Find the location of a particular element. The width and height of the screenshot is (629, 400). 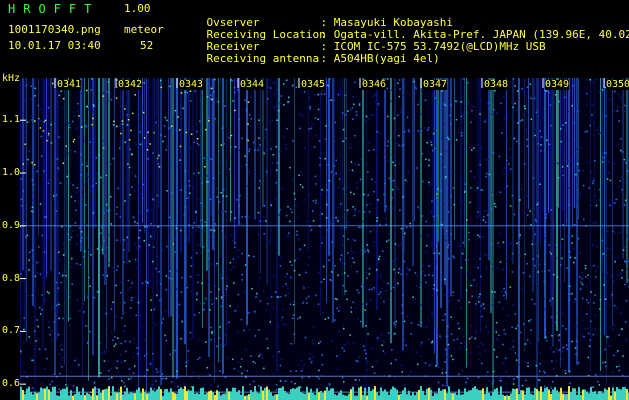

y-tick-label: 1.1 is located at coordinates (11, 120).